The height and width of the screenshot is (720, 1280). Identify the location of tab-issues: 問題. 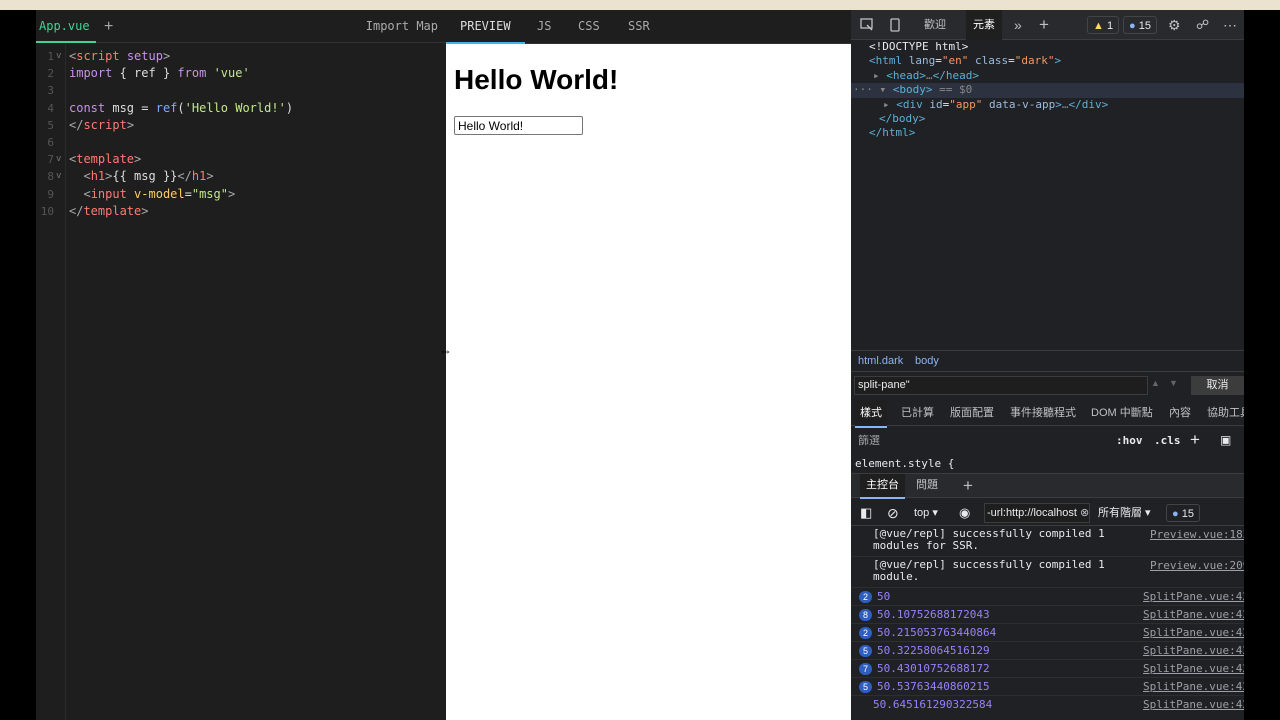
(927, 485).